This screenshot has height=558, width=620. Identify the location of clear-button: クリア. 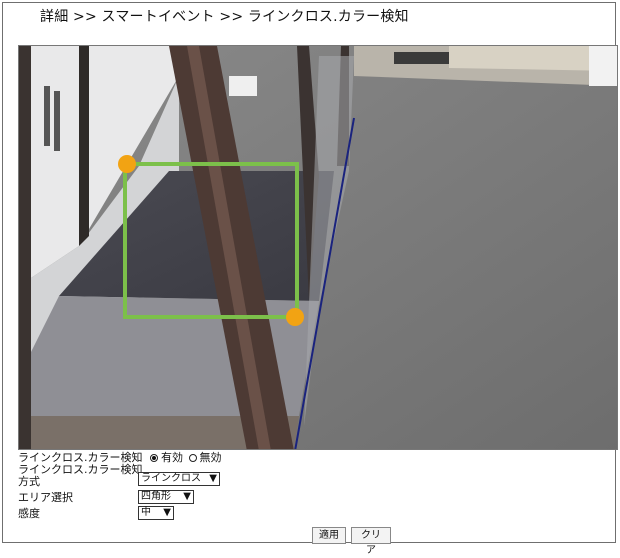
(371, 541).